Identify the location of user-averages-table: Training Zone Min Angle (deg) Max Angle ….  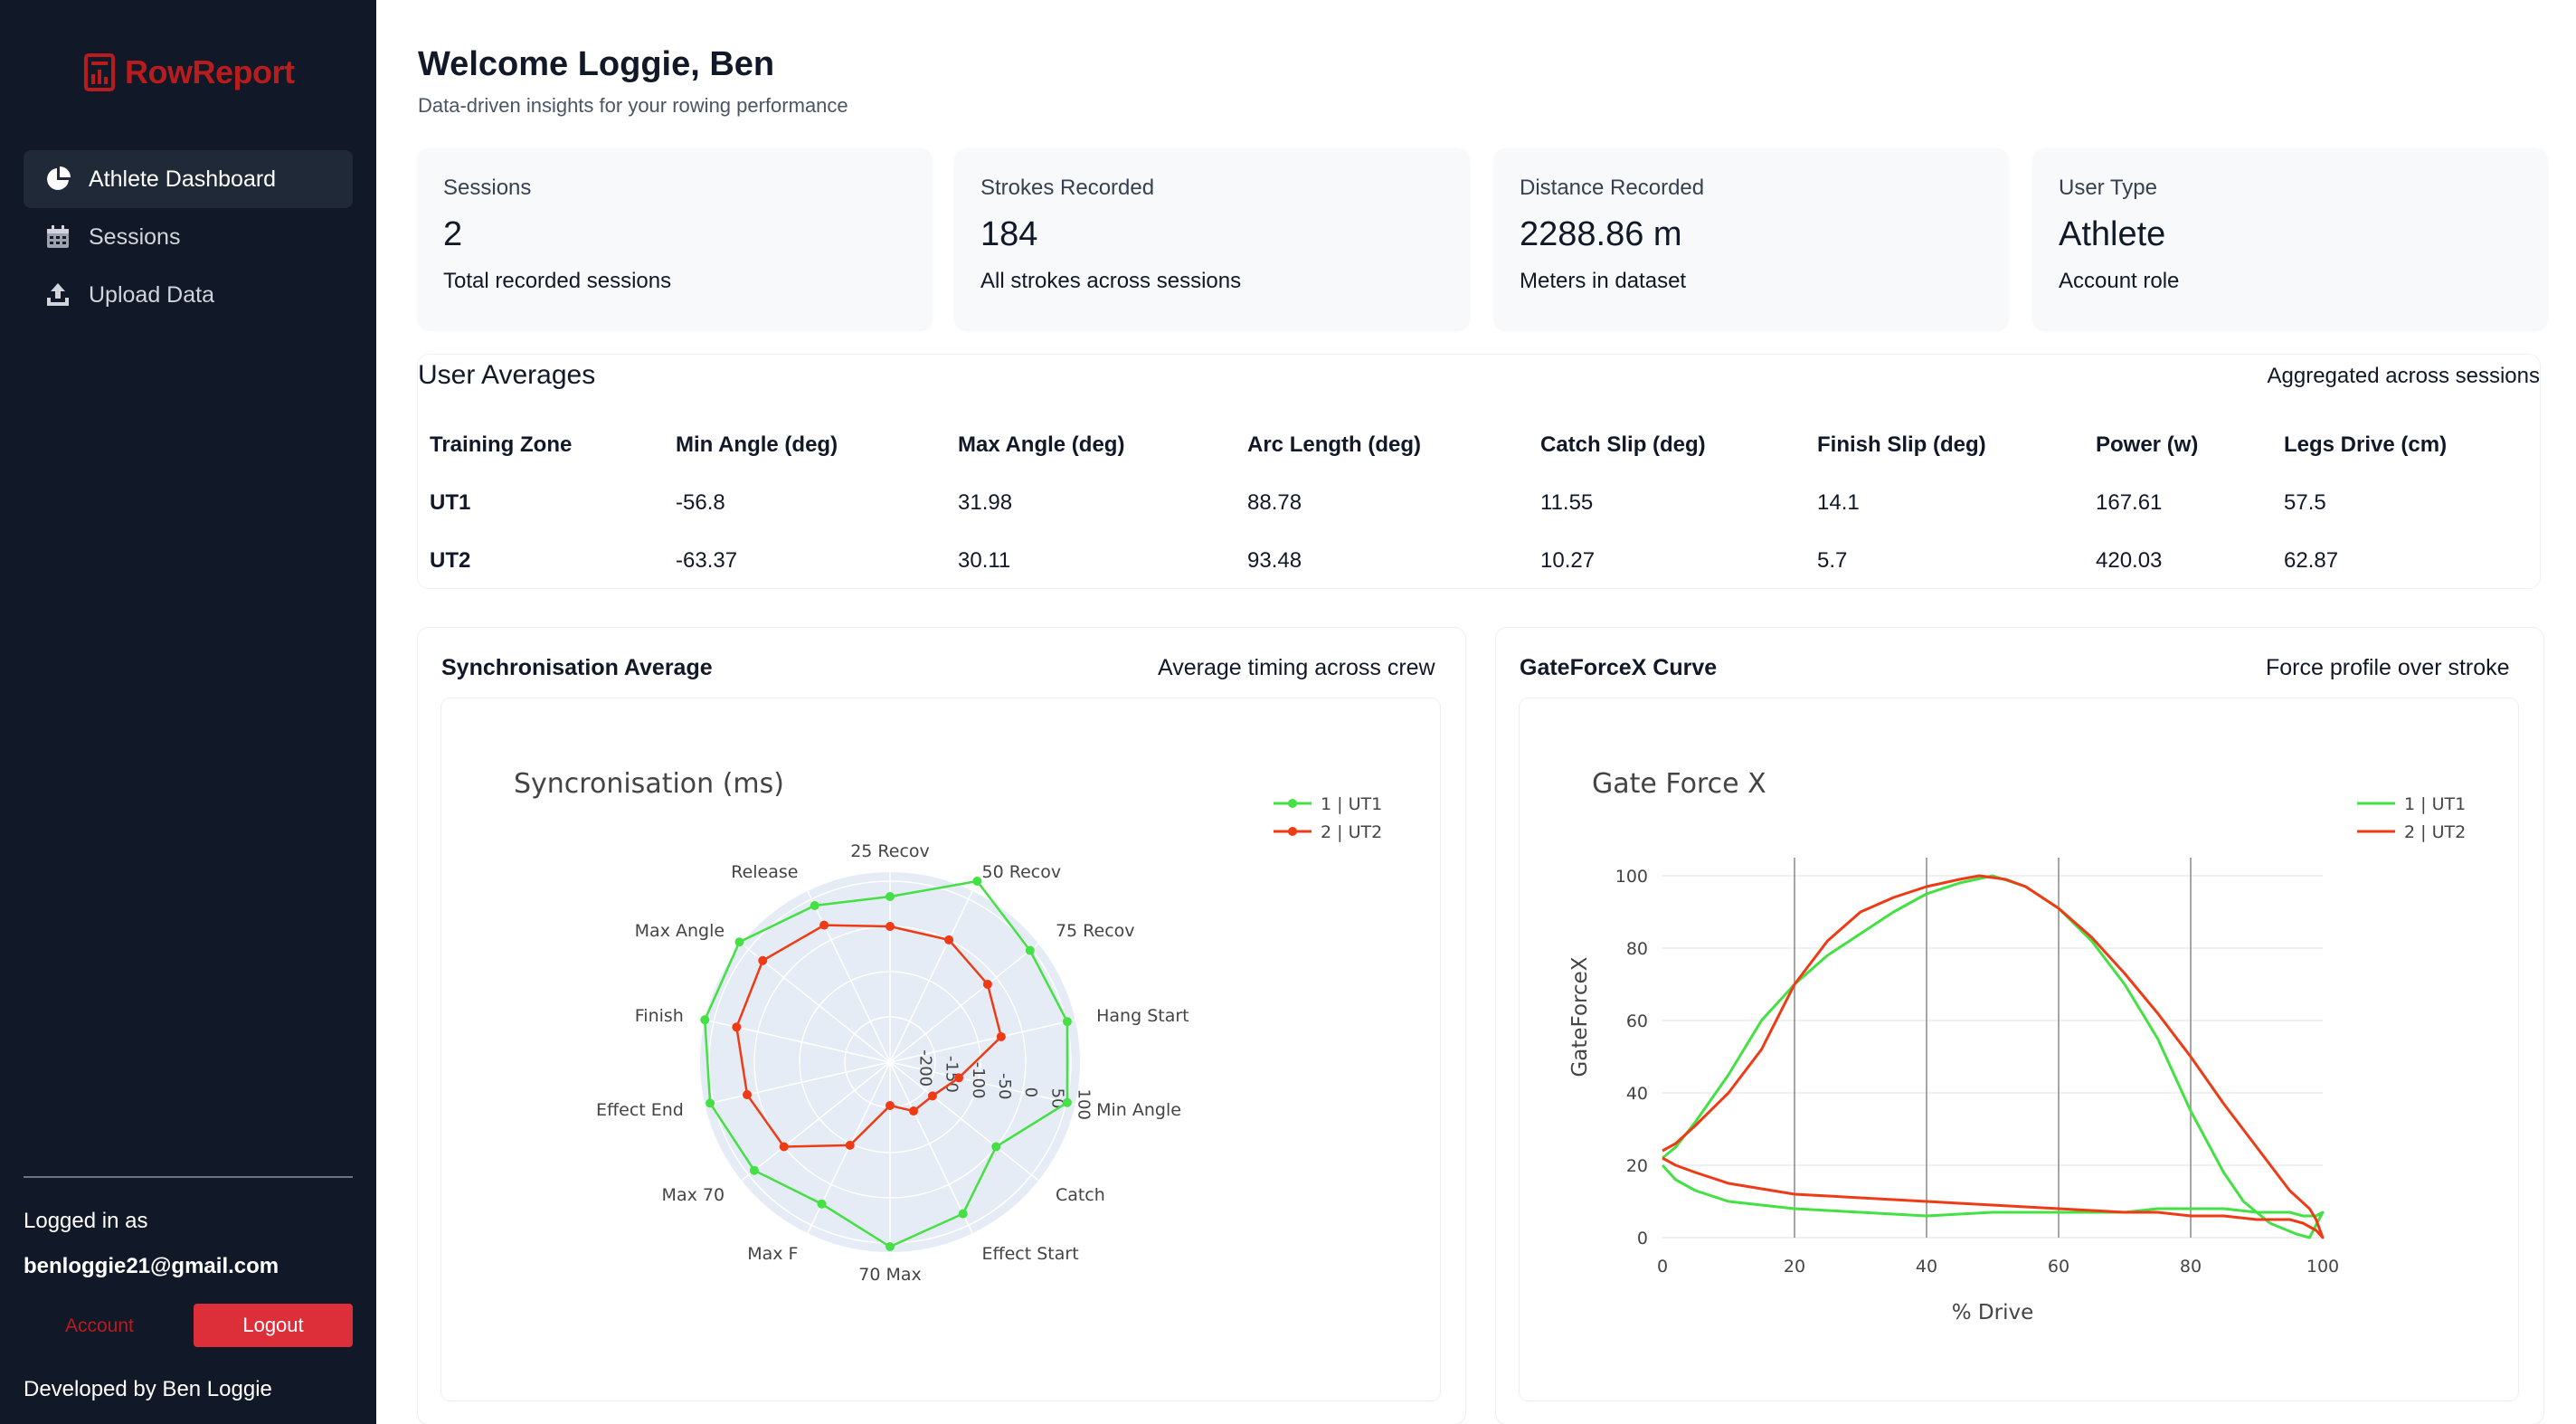
(1479, 503).